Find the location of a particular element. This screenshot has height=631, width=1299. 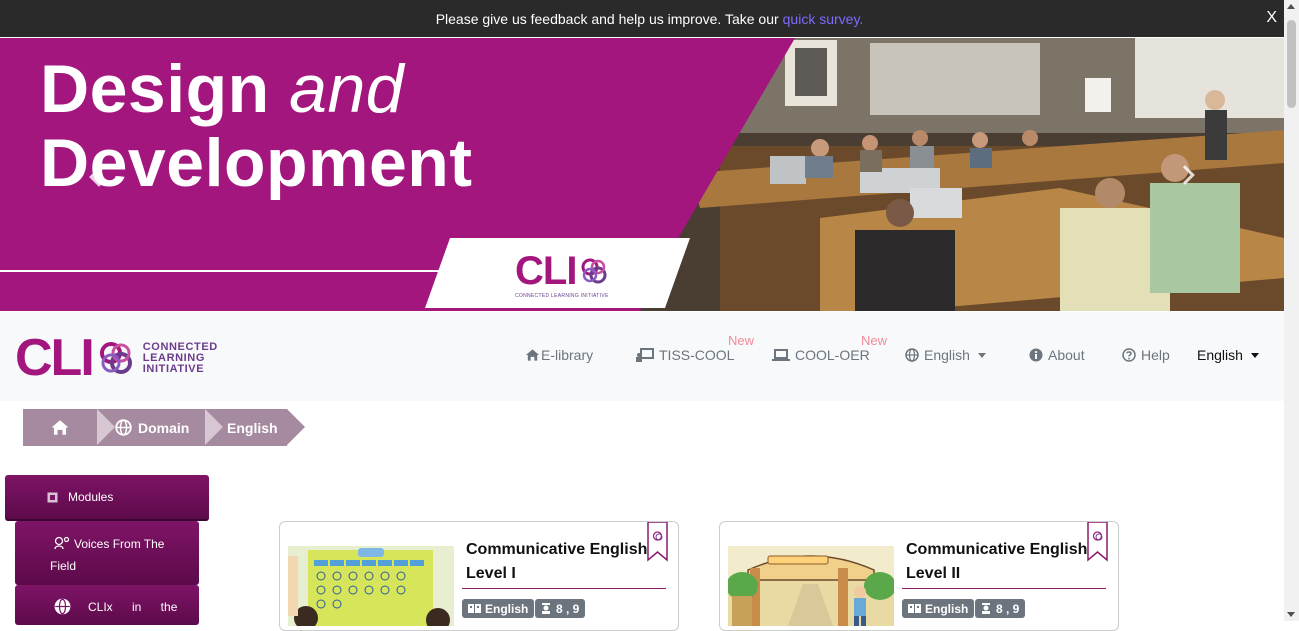

sidebar-modules-button: Modules is located at coordinates (107, 498).